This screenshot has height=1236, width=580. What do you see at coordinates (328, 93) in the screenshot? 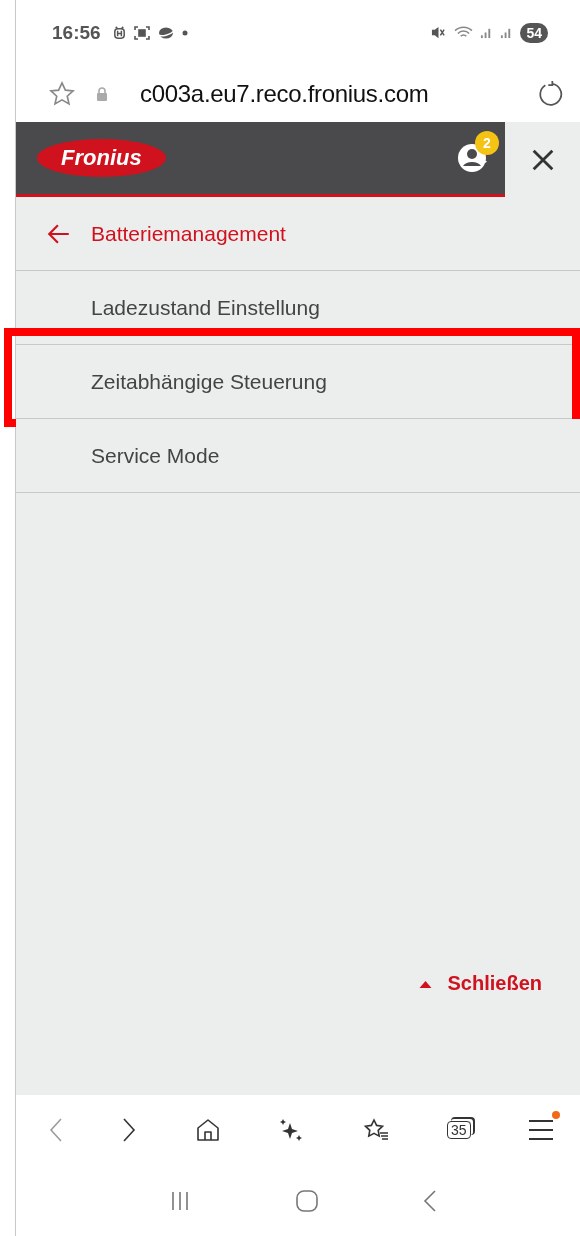
I see `url-text: c003a.eu7.reco.fronius.com` at bounding box center [328, 93].